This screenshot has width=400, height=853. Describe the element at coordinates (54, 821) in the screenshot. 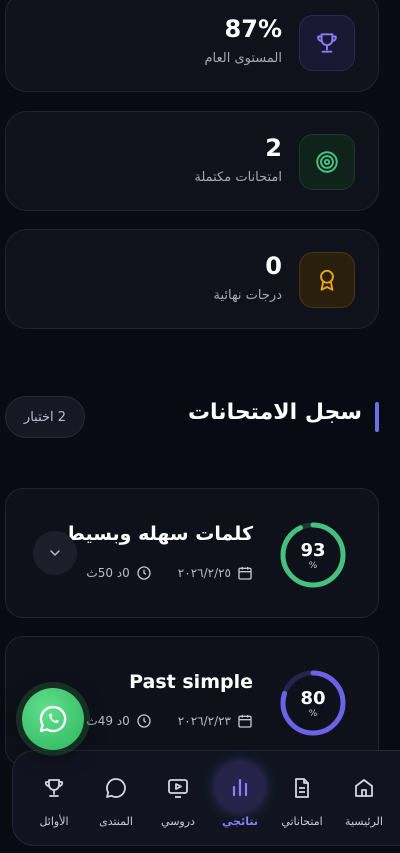

I see `nav-label: الأوائل` at that location.